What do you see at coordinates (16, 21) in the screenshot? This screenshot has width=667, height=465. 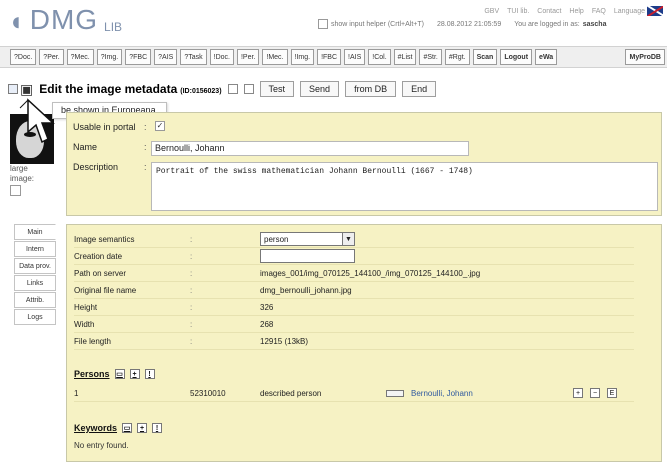 I see `logo-mark-icon: ◖` at bounding box center [16, 21].